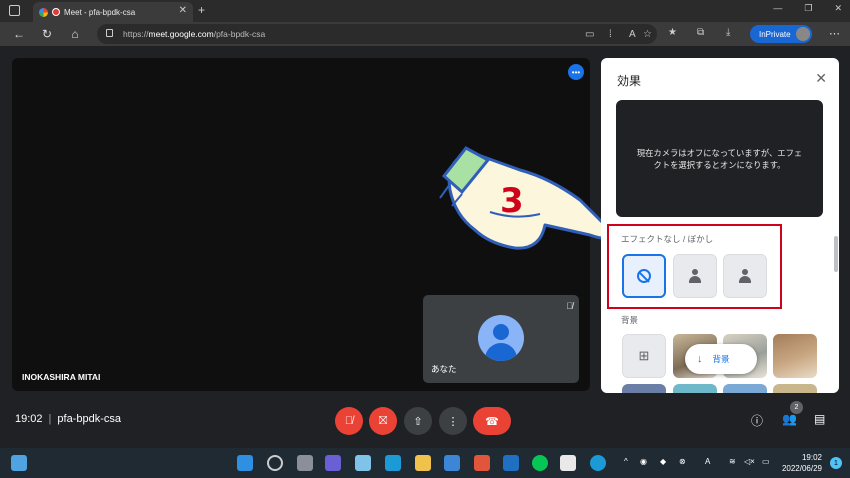 This screenshot has width=850, height=478. I want to click on refresh-icon: ↻, so click(47, 34).